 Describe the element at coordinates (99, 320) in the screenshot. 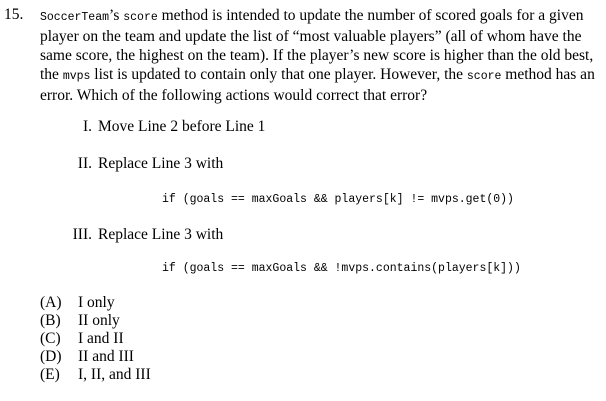

I see `choice-text: II only` at that location.